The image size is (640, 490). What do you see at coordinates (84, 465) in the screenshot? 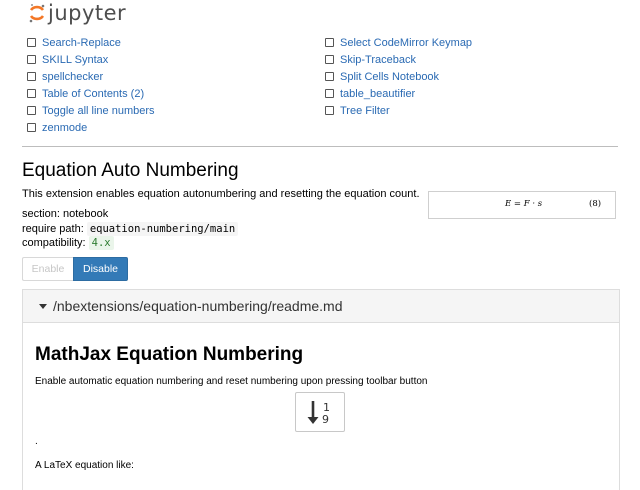
I see `readme-latex-text: A LaTeX equation like:` at bounding box center [84, 465].